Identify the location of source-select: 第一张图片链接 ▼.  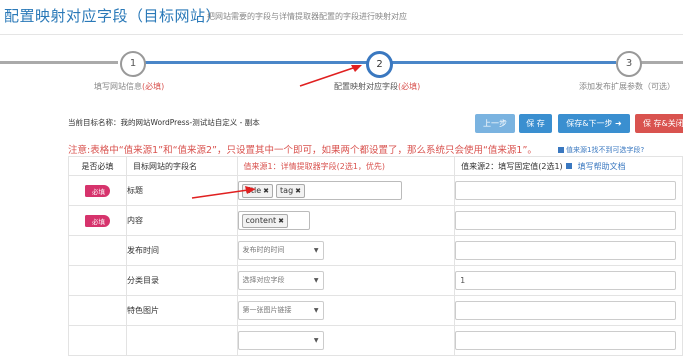
(280, 310).